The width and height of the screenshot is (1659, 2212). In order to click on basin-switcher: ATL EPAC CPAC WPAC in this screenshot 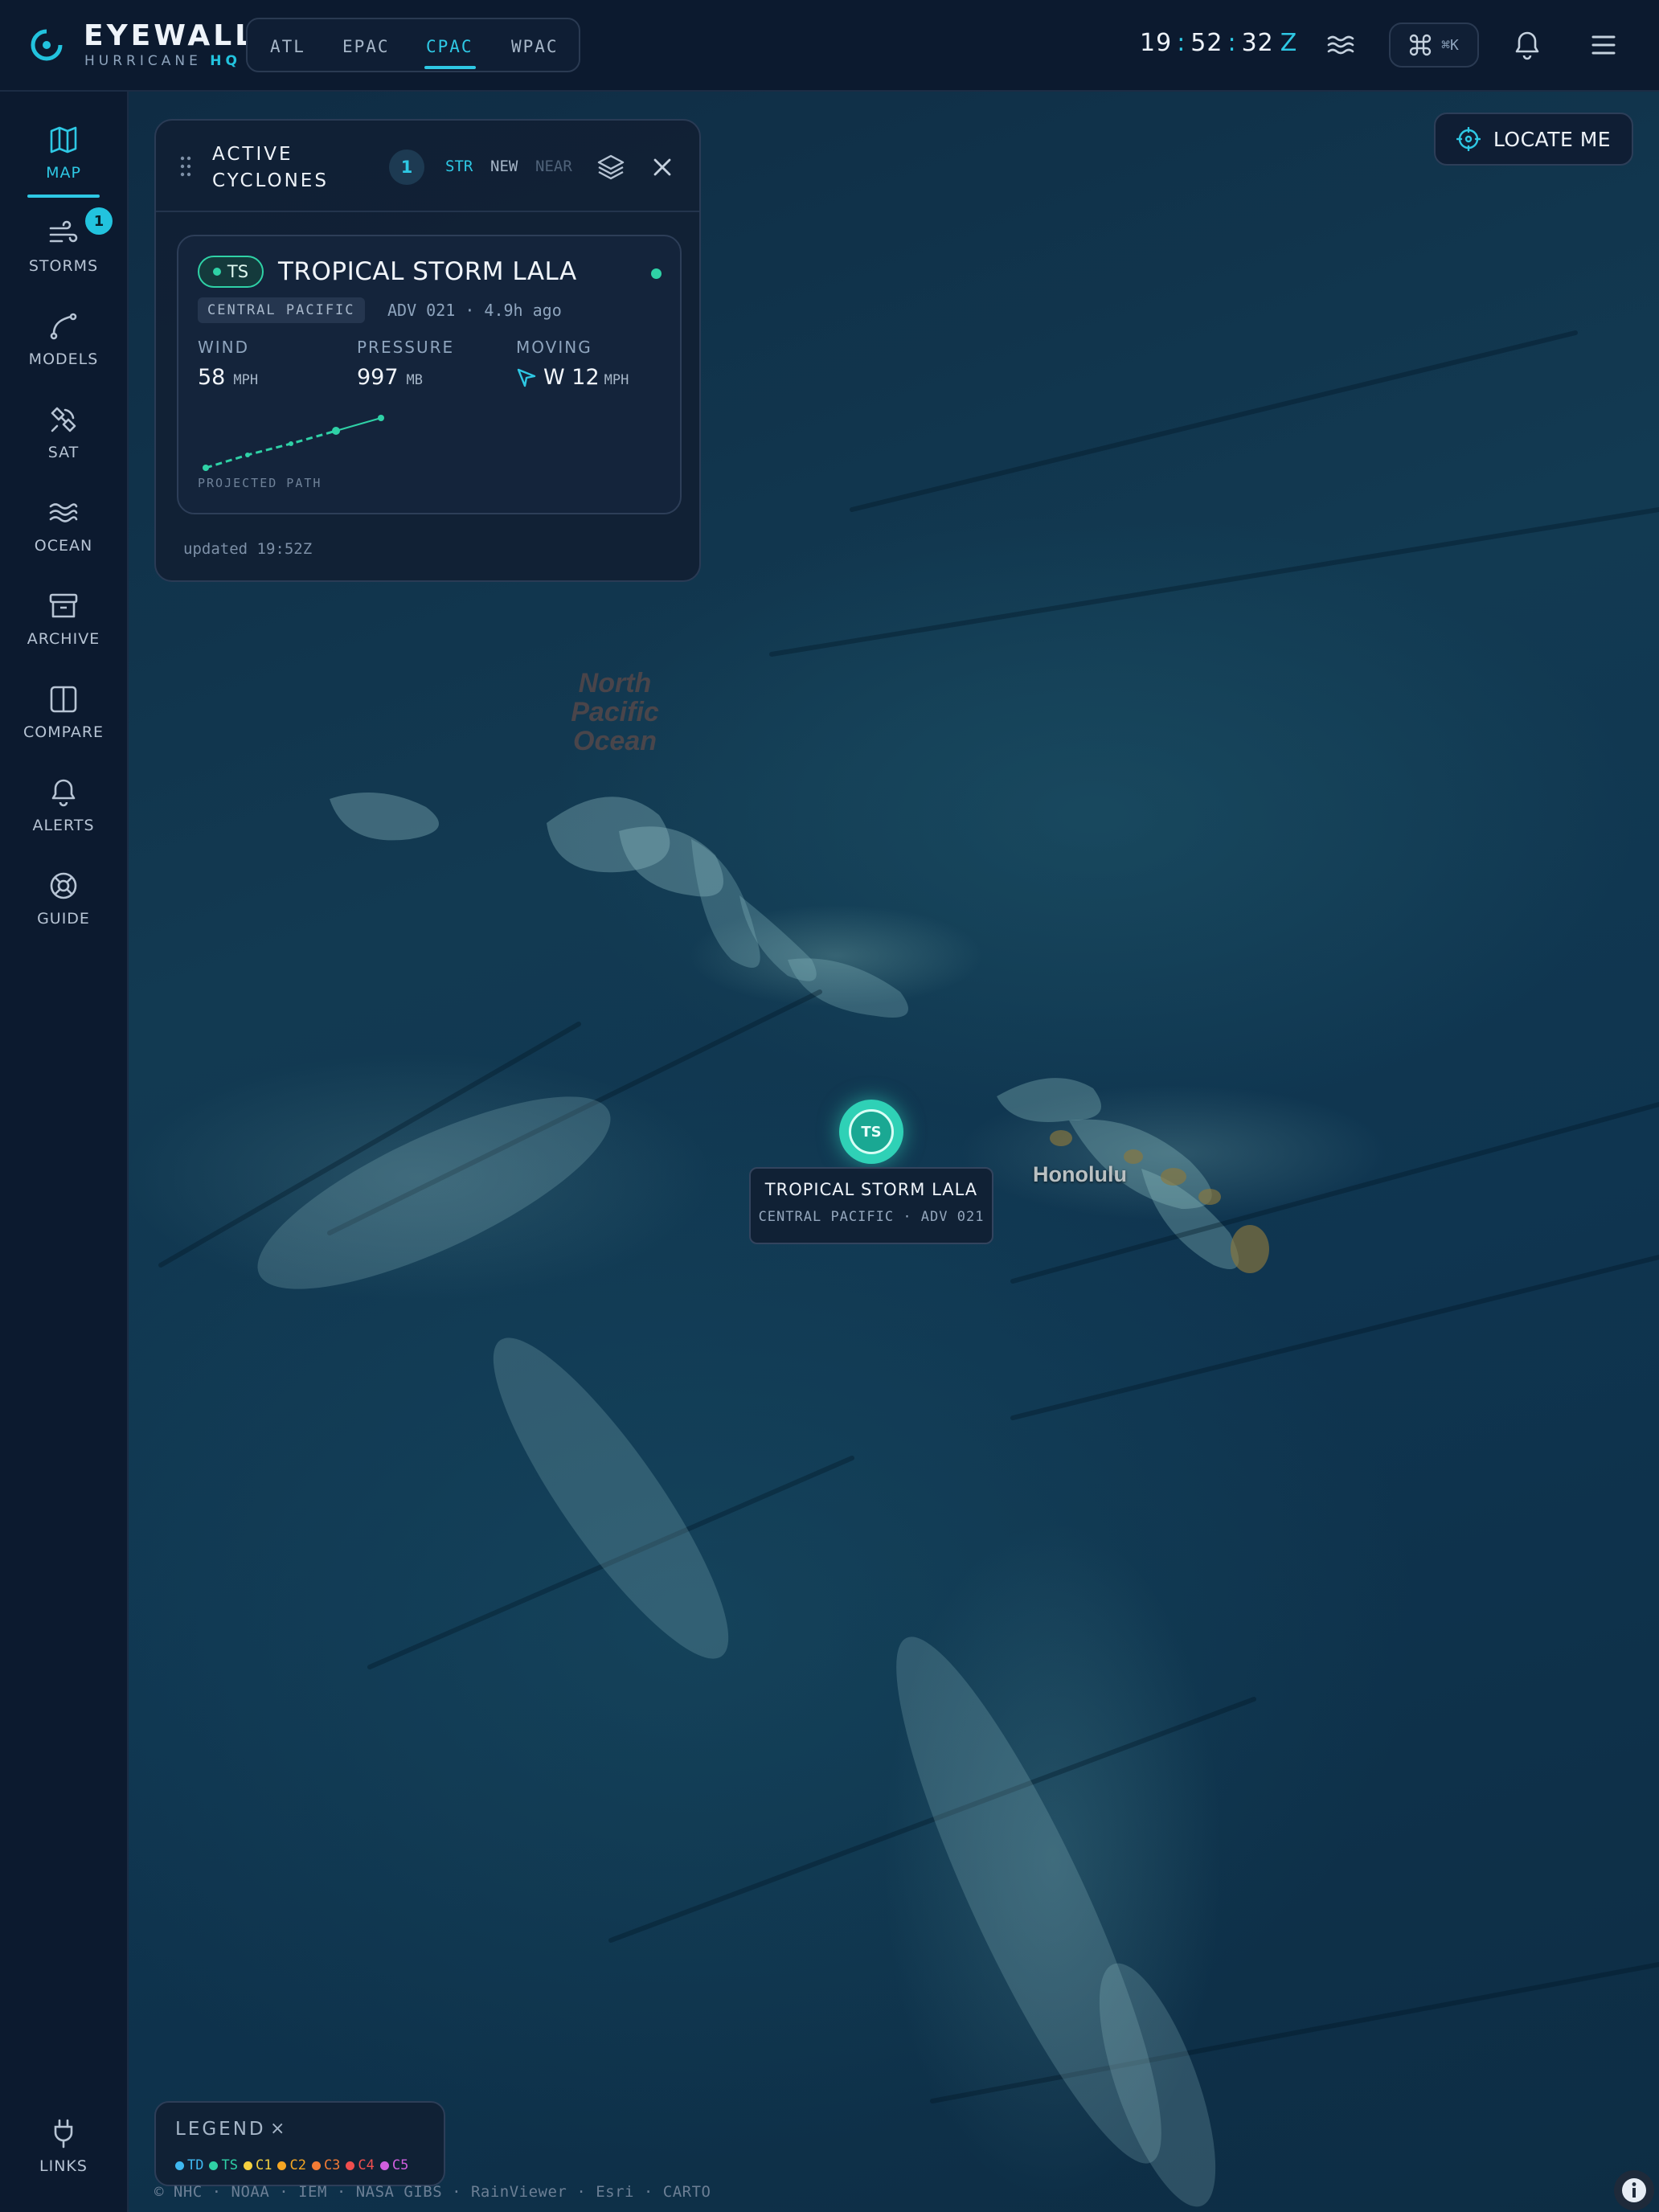, I will do `click(413, 45)`.